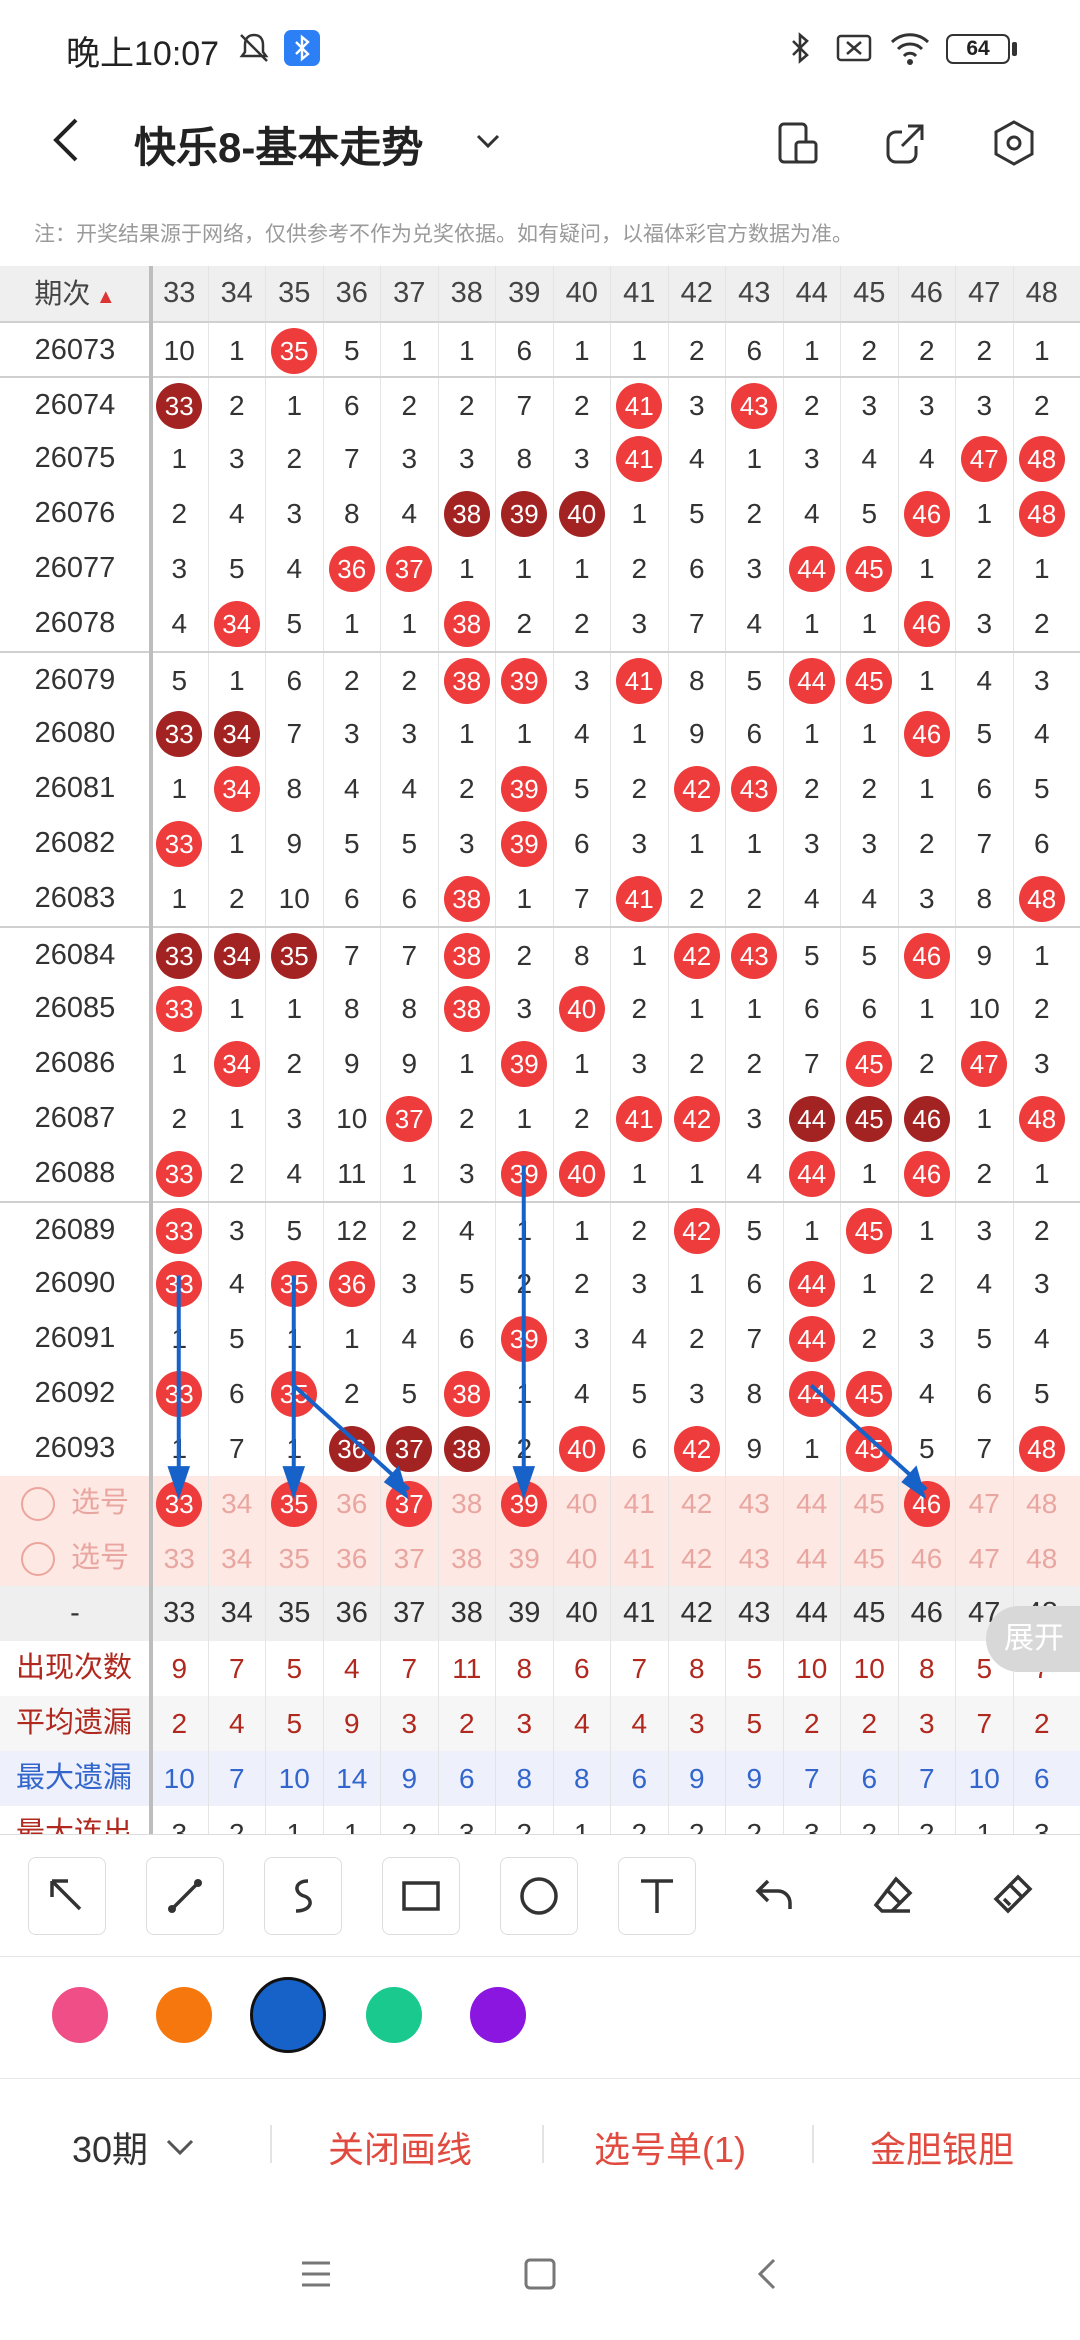 Image resolution: width=1080 pixels, height=2340 pixels. Describe the element at coordinates (1014, 143) in the screenshot. I see `settings-hex-icon` at that location.